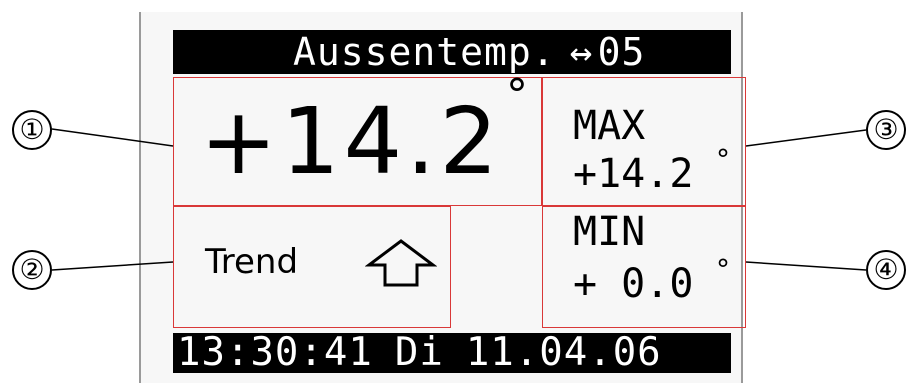  What do you see at coordinates (32, 130) in the screenshot?
I see `callout-1: ①` at bounding box center [32, 130].